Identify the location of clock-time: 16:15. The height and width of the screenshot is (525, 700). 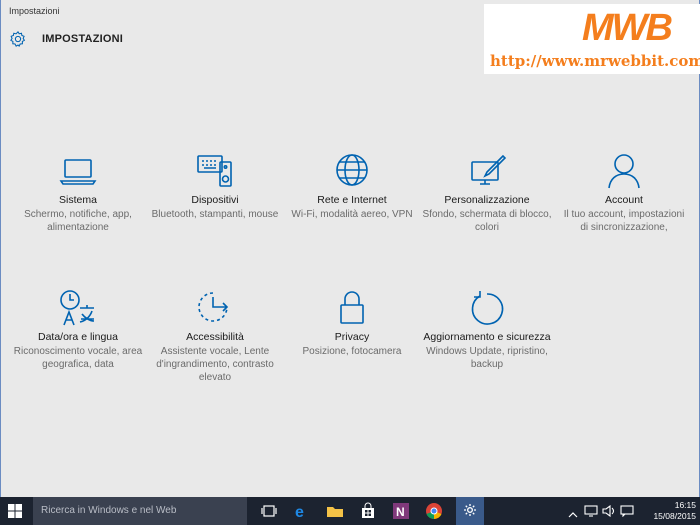
(685, 505).